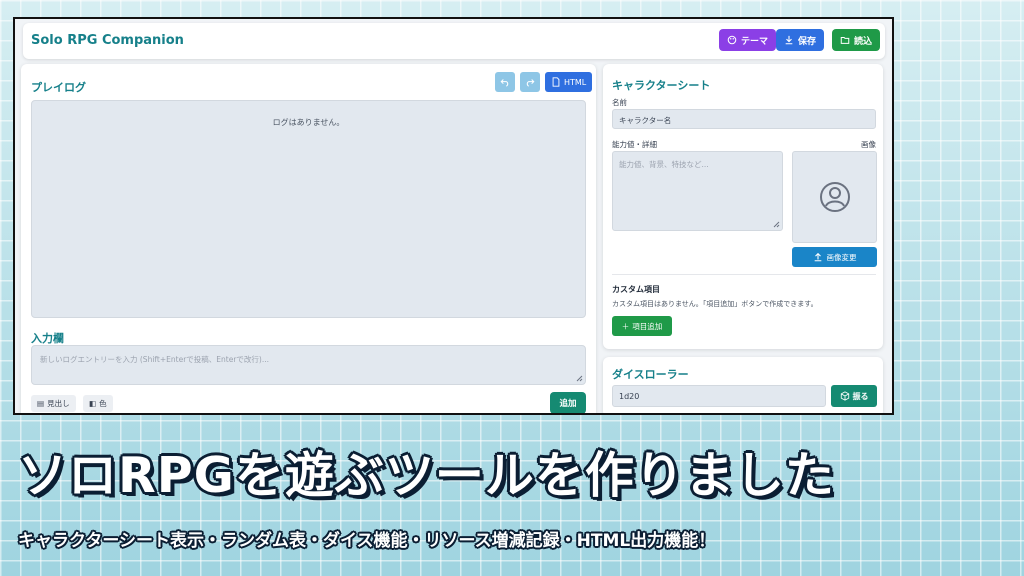  I want to click on redo-button, so click(530, 82).